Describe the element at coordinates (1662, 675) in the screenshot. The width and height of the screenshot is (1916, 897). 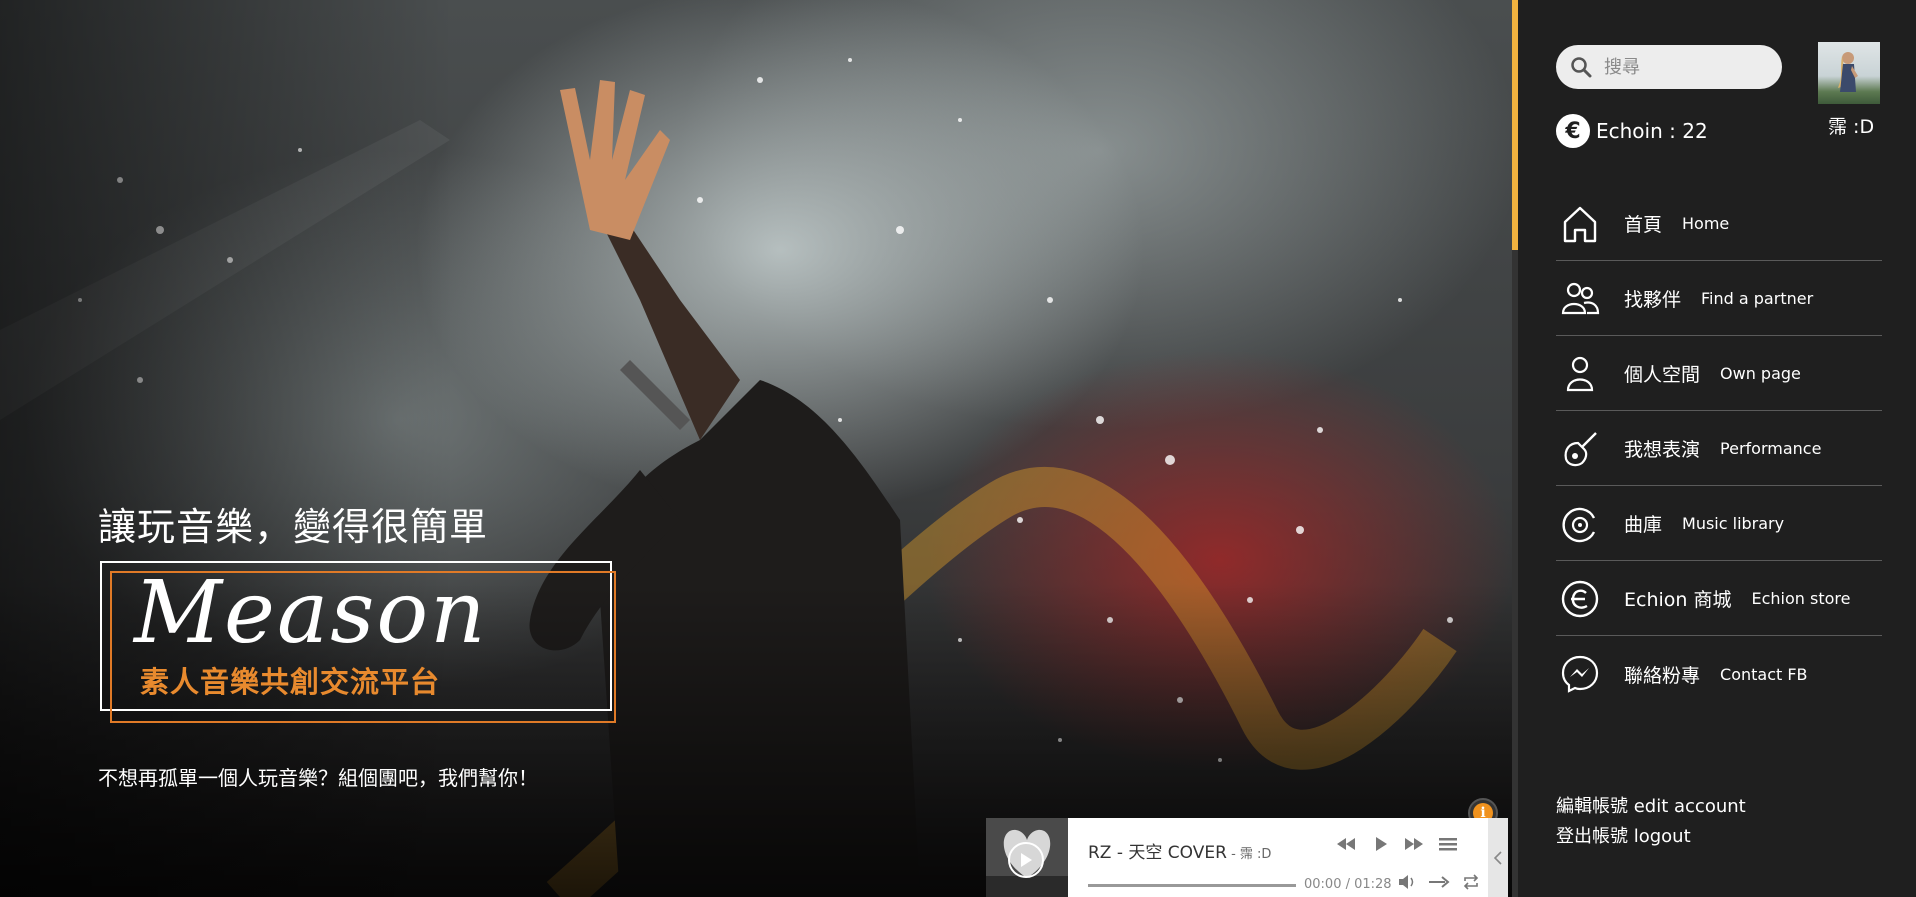
I see `nav-contact-zh: 聯絡粉專` at that location.